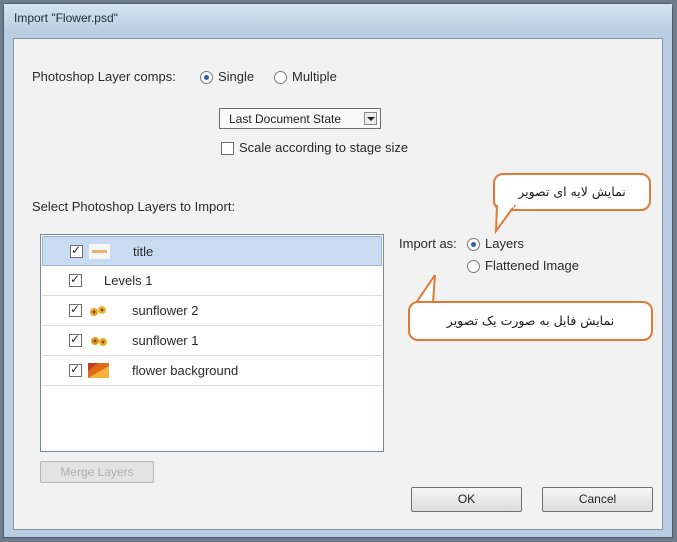  I want to click on single-radio-label: Single, so click(236, 76).